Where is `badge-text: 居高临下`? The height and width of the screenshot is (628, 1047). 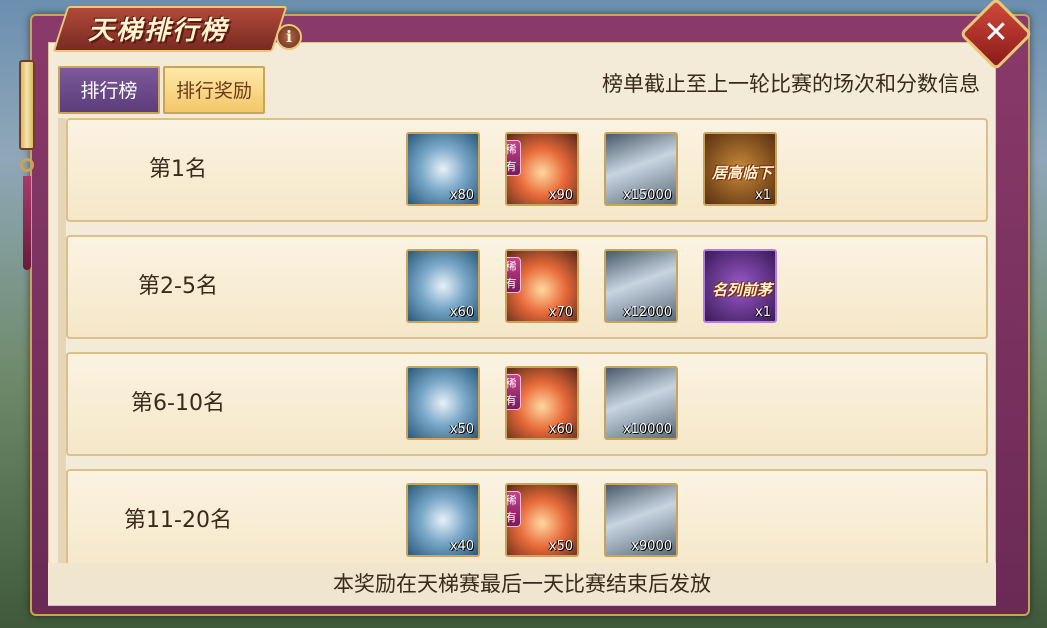 badge-text: 居高临下 is located at coordinates (741, 173).